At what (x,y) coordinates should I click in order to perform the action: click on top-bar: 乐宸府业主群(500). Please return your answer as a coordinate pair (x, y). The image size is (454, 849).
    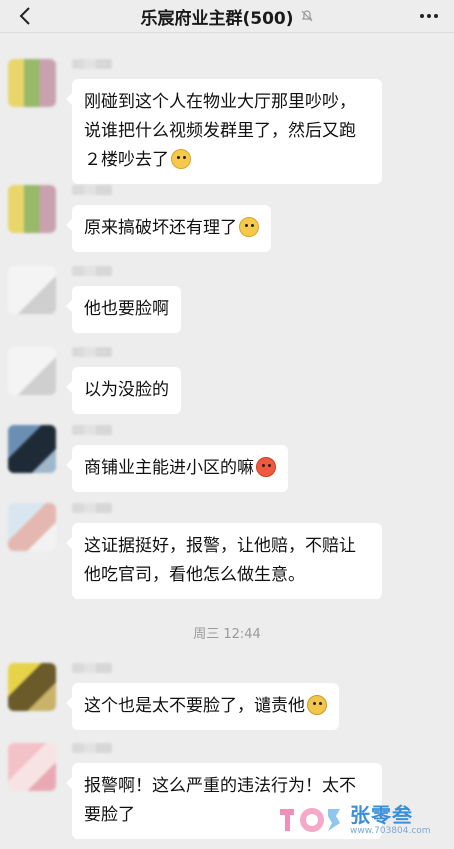
    Looking at the image, I should click on (227, 16).